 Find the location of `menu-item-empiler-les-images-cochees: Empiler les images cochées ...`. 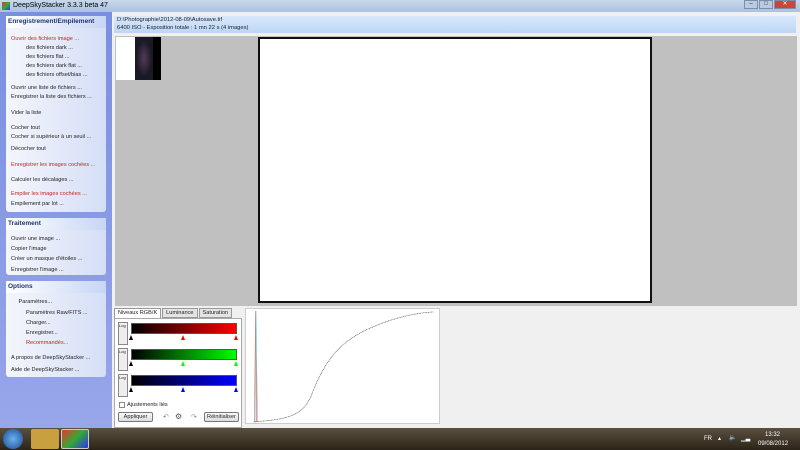

menu-item-empiler-les-images-cochees: Empiler les images cochées ... is located at coordinates (49, 194).